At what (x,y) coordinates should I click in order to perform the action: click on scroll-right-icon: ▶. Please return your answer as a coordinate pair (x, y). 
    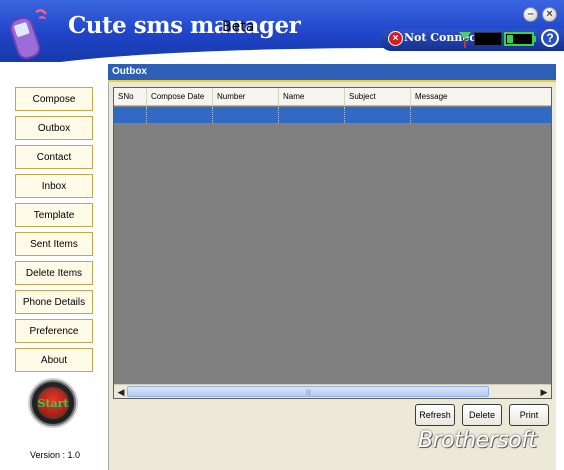
    Looking at the image, I should click on (544, 392).